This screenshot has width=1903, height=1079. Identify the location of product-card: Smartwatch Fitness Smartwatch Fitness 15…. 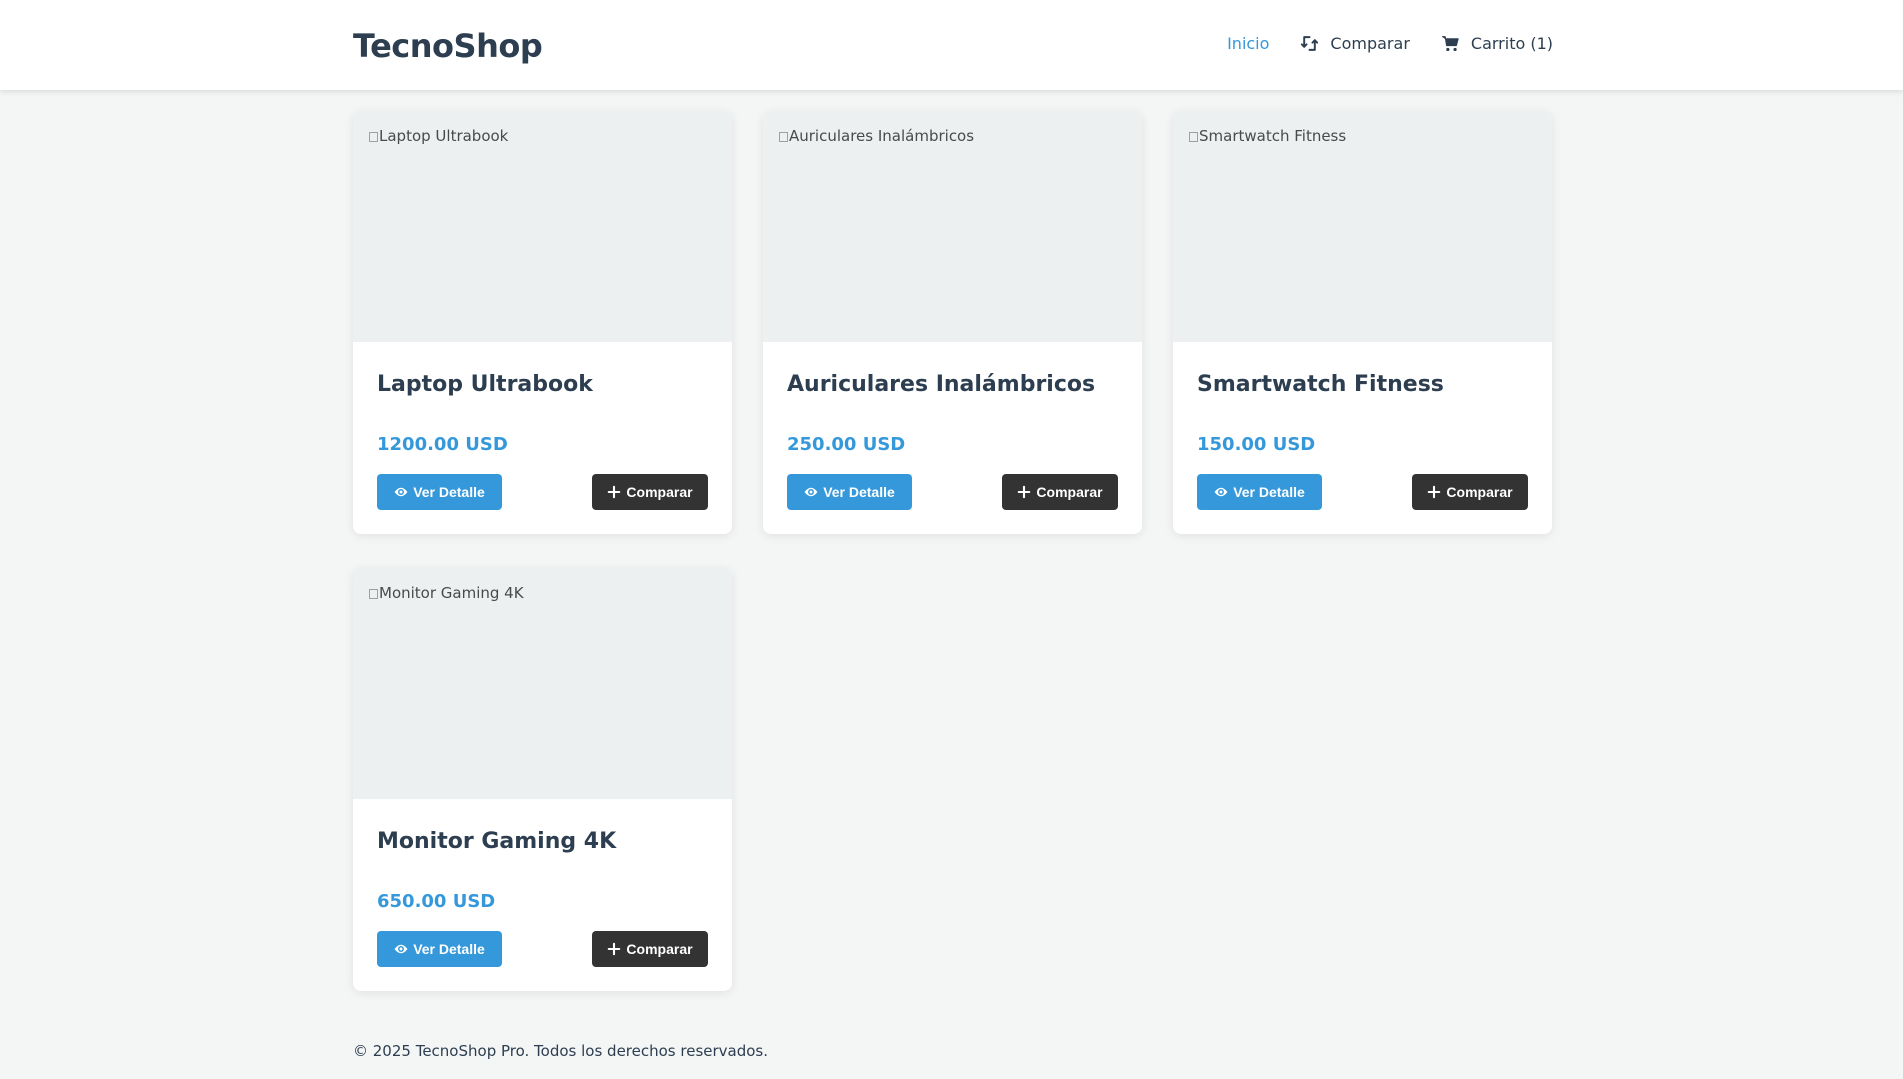
(1362, 322).